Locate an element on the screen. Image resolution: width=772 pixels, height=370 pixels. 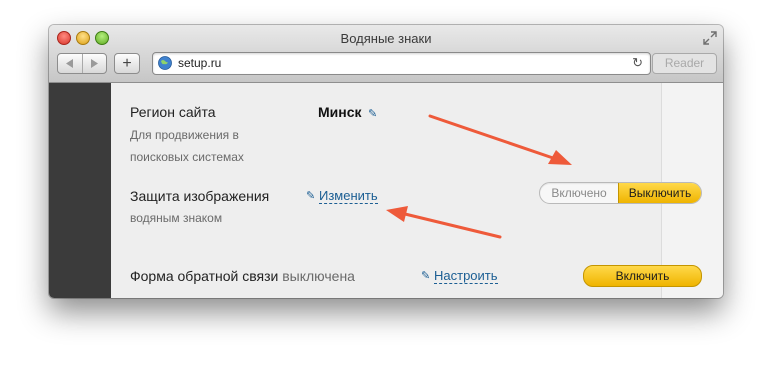
region-value: Минск is located at coordinates (340, 112).